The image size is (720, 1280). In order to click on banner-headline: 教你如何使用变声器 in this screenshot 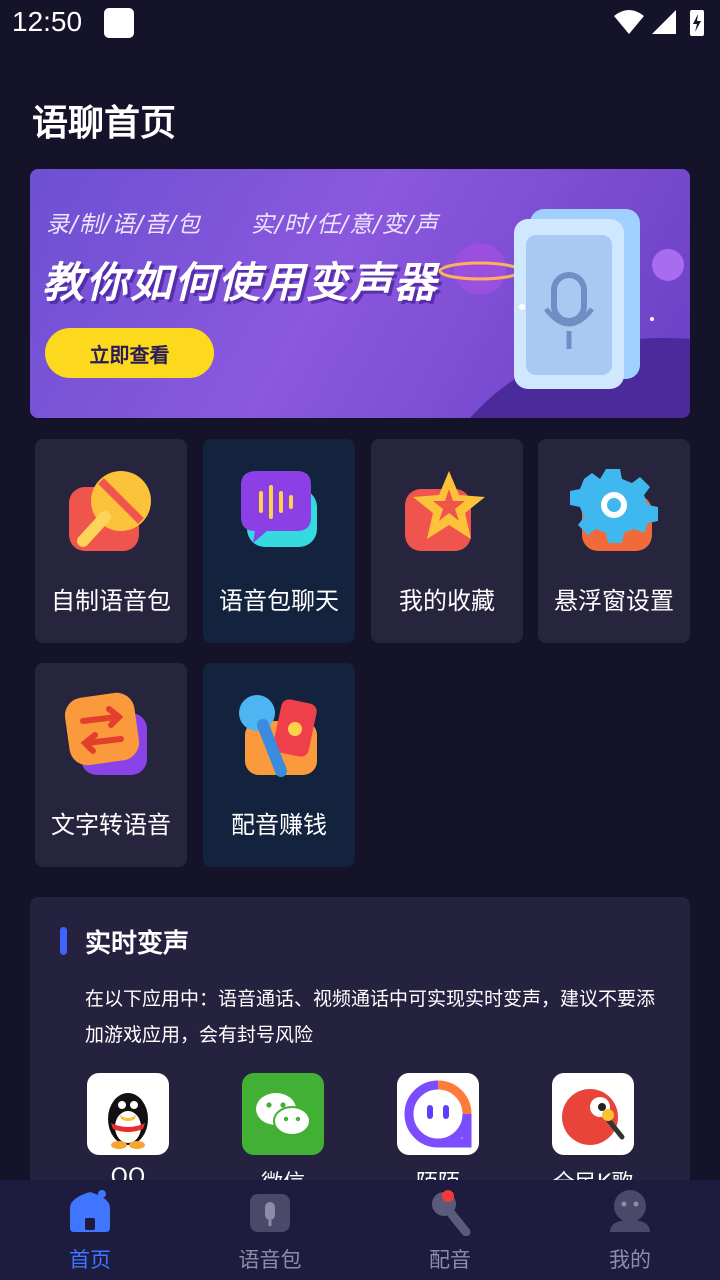, I will do `click(240, 282)`.